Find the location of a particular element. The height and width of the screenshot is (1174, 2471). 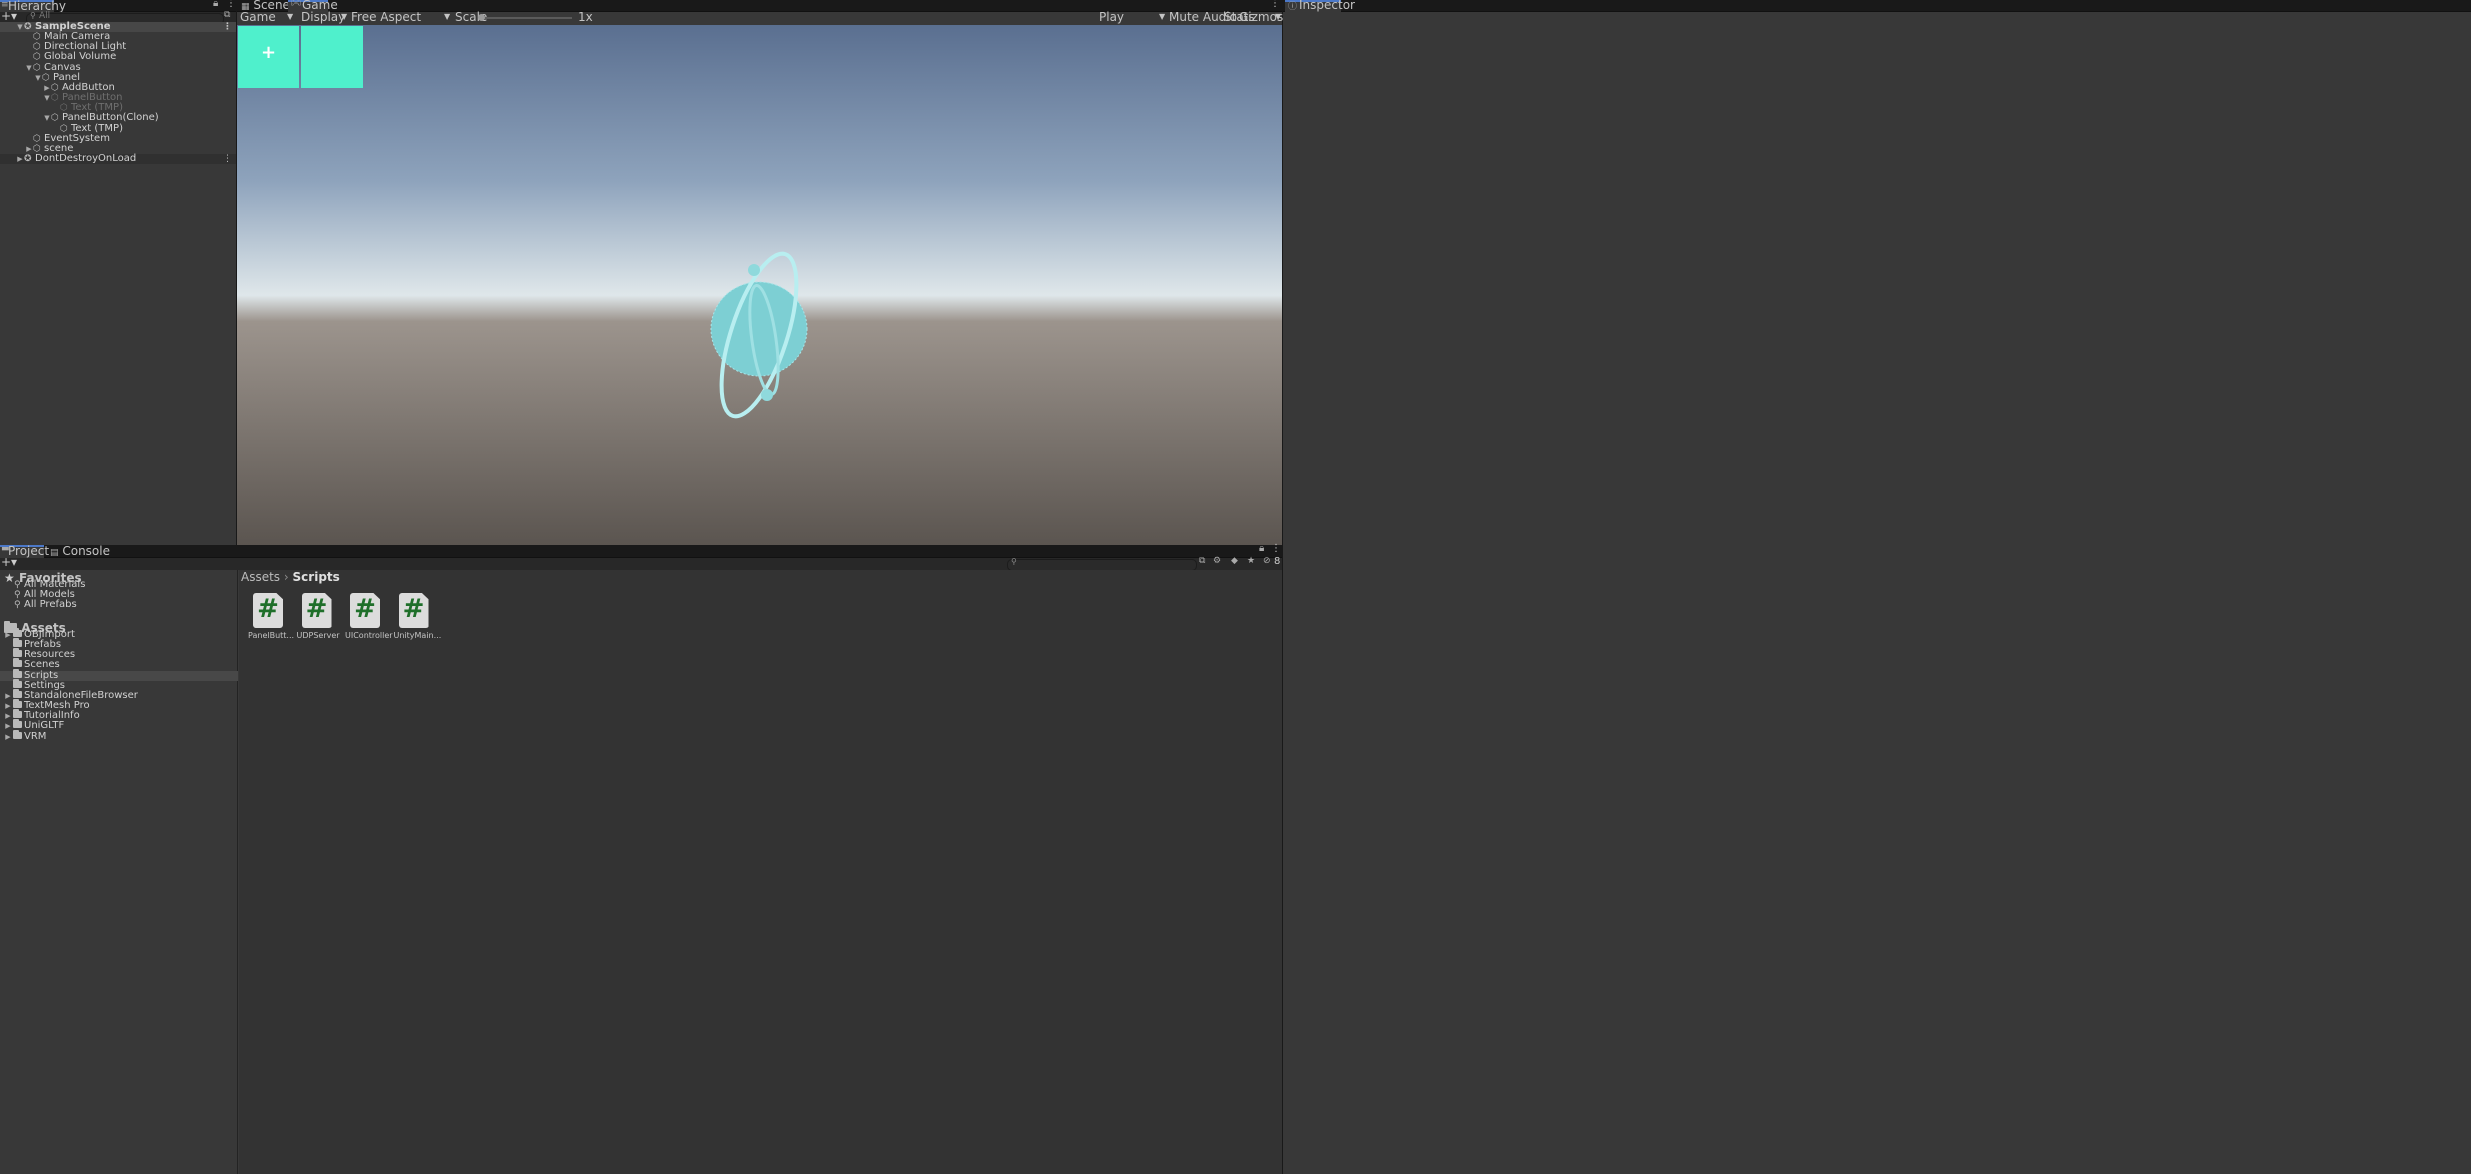

folder-row-label: UniGLTF is located at coordinates (44, 726).